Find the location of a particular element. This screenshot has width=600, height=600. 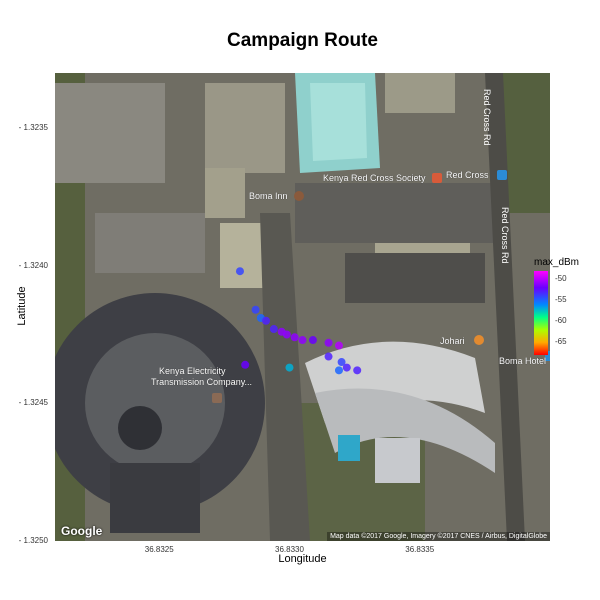

legend-tick-label: -55 is located at coordinates (561, 300).